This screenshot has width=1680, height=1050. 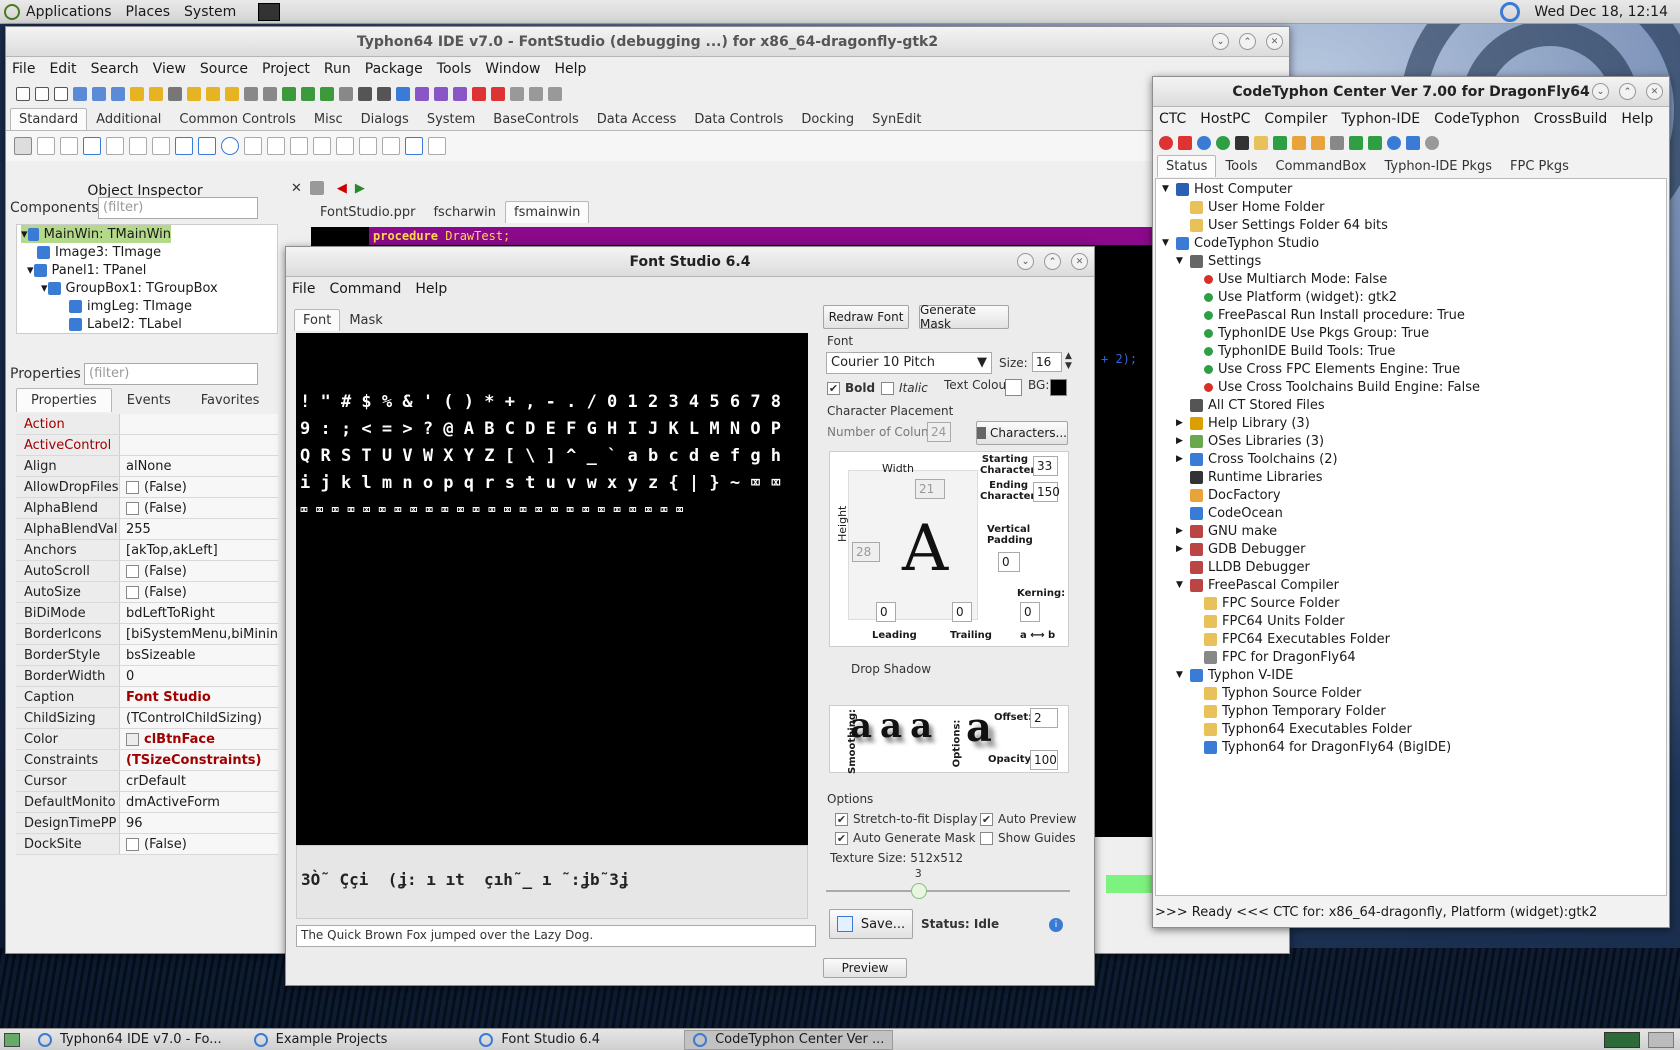 What do you see at coordinates (147, 592) in the screenshot?
I see `property-row: AutoSize (False)` at bounding box center [147, 592].